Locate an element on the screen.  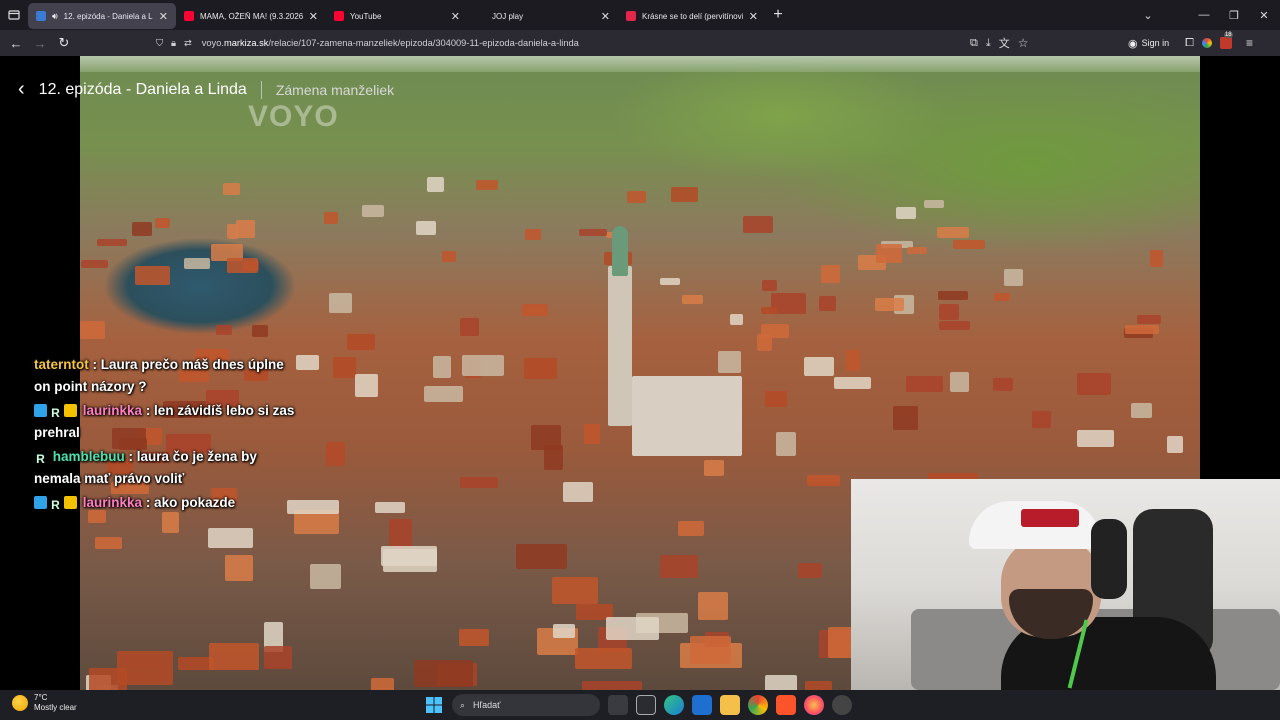
speaker-icon: 🔊︎ is located at coordinates (55, 16).